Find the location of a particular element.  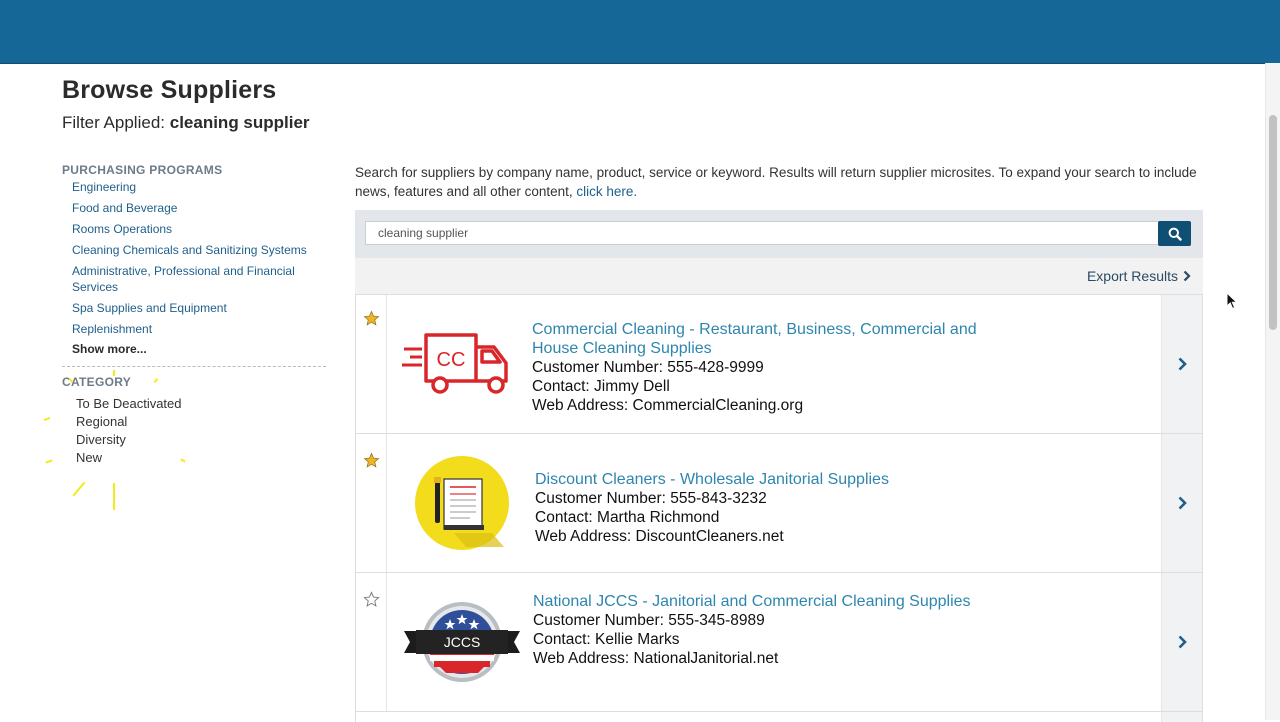

program-item-rooms-operations: Rooms Operations is located at coordinates (199, 229).